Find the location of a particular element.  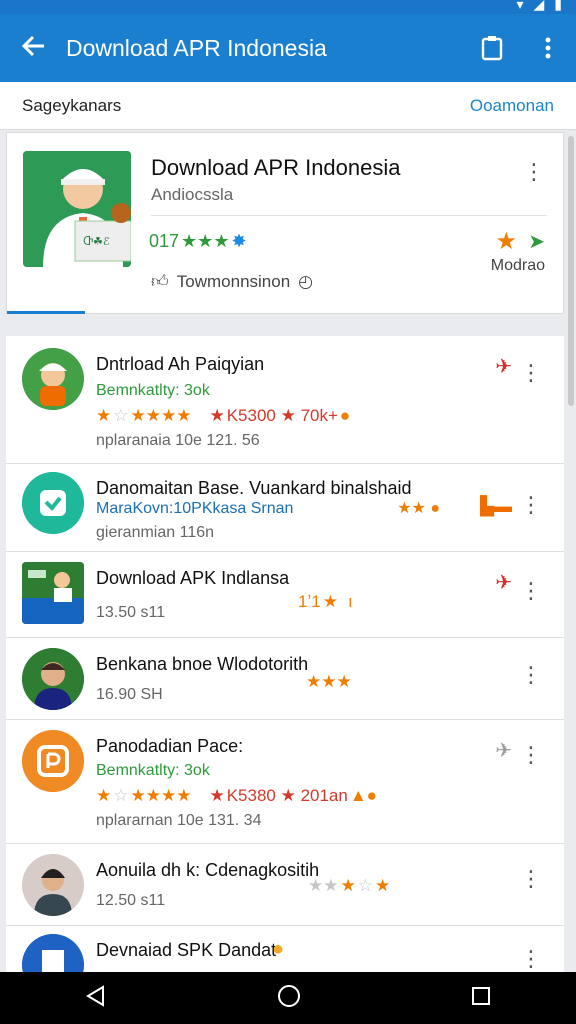

app-name: Panodadian Pace: is located at coordinates (170, 746).